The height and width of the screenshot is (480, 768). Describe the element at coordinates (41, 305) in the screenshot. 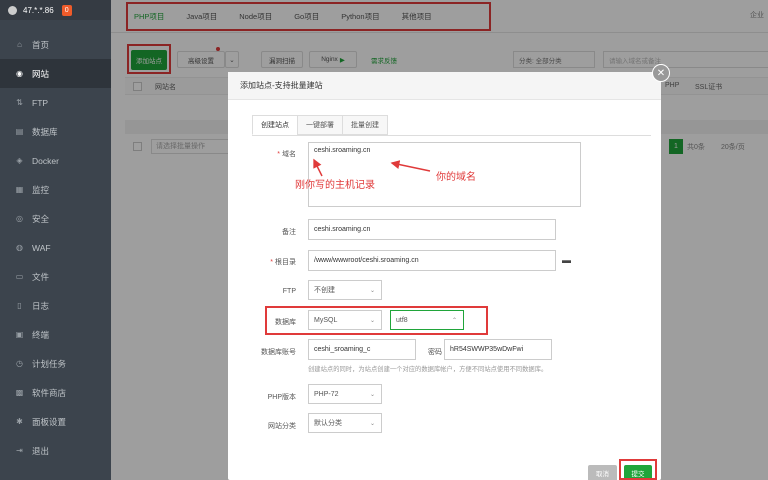

I see `sidebar-item-label: 日志` at that location.